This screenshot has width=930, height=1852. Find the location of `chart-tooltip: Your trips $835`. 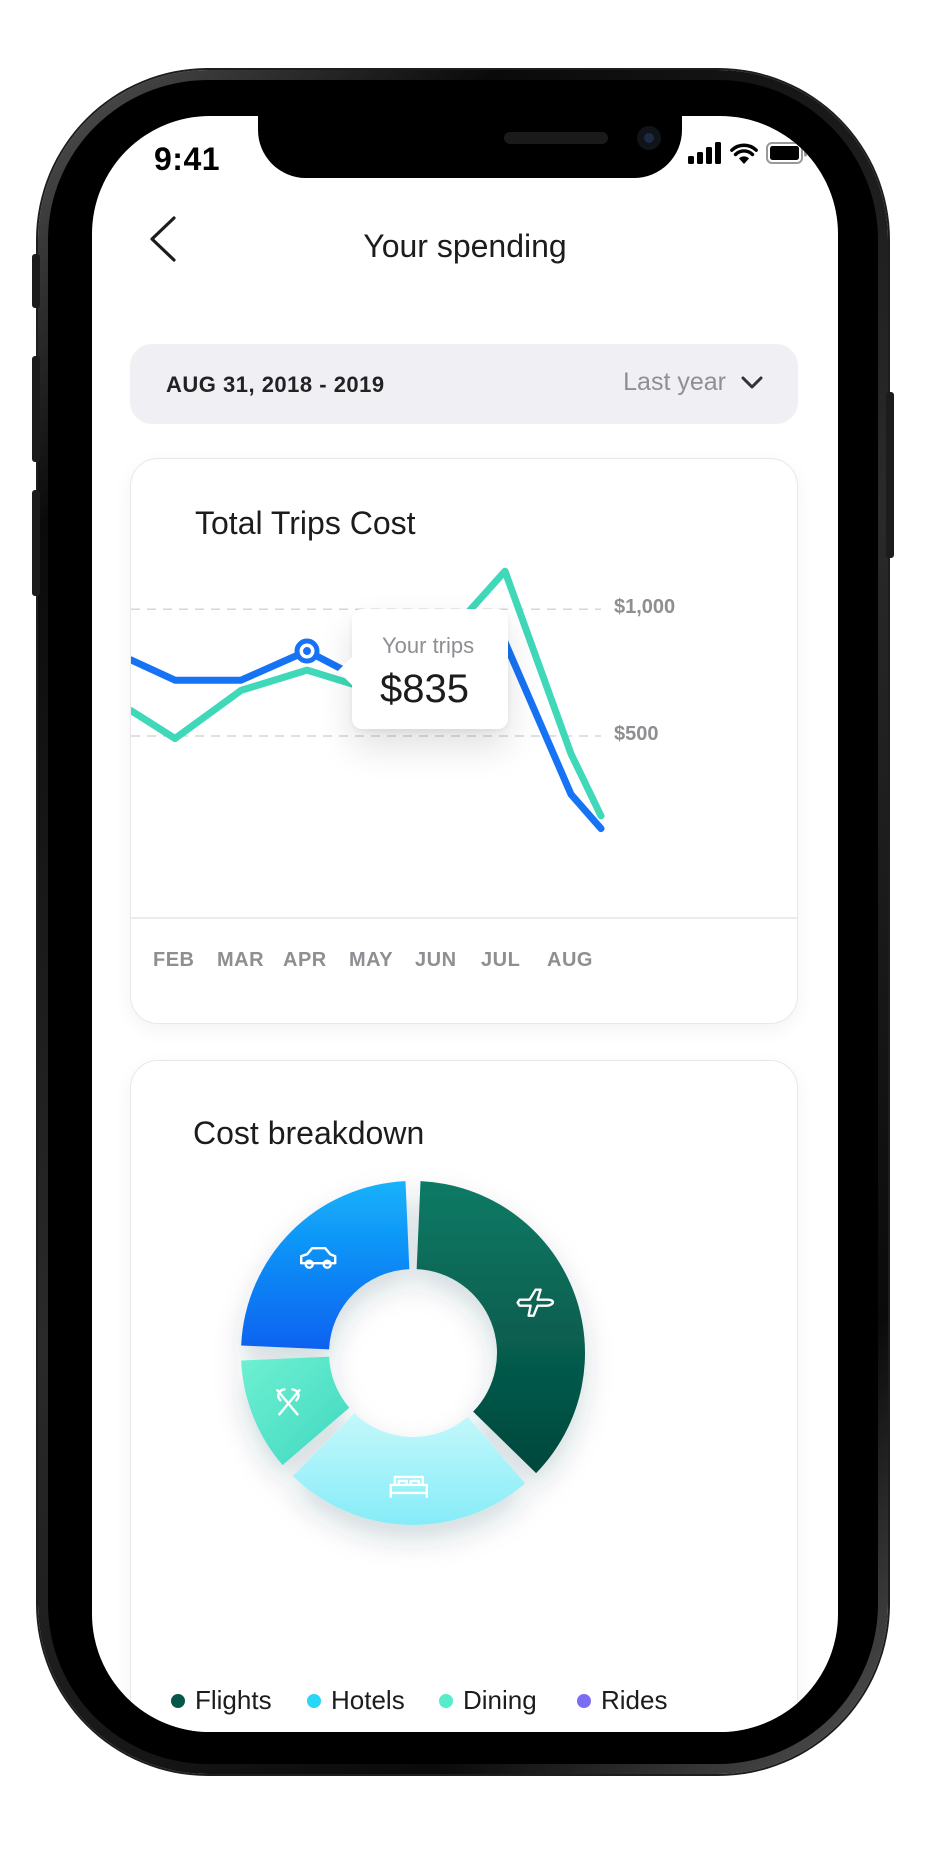

chart-tooltip: Your trips $835 is located at coordinates (430, 669).